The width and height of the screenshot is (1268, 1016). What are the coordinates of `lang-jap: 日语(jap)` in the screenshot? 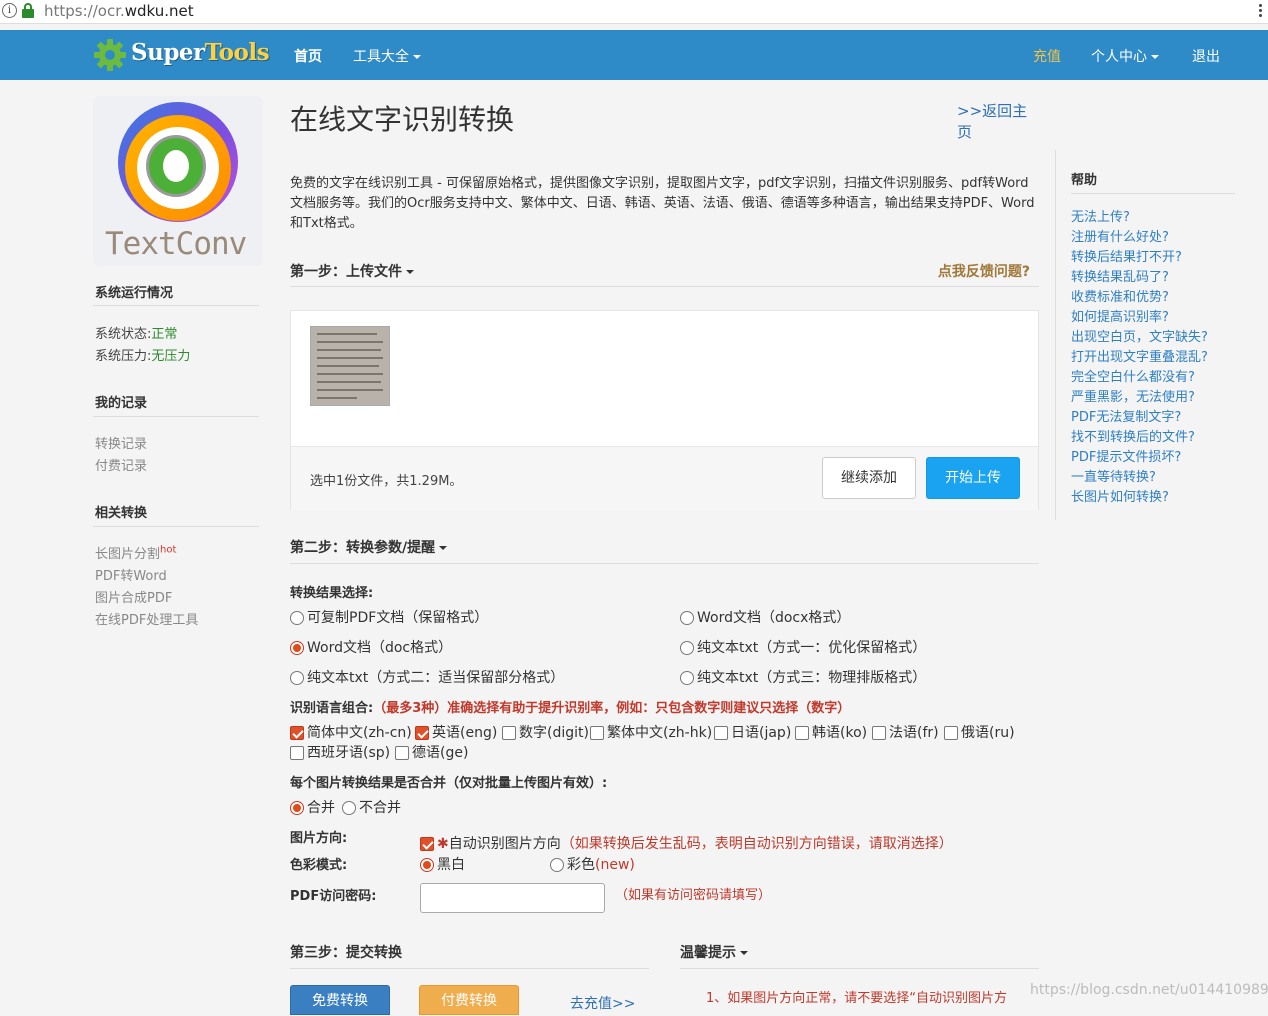 It's located at (752, 732).